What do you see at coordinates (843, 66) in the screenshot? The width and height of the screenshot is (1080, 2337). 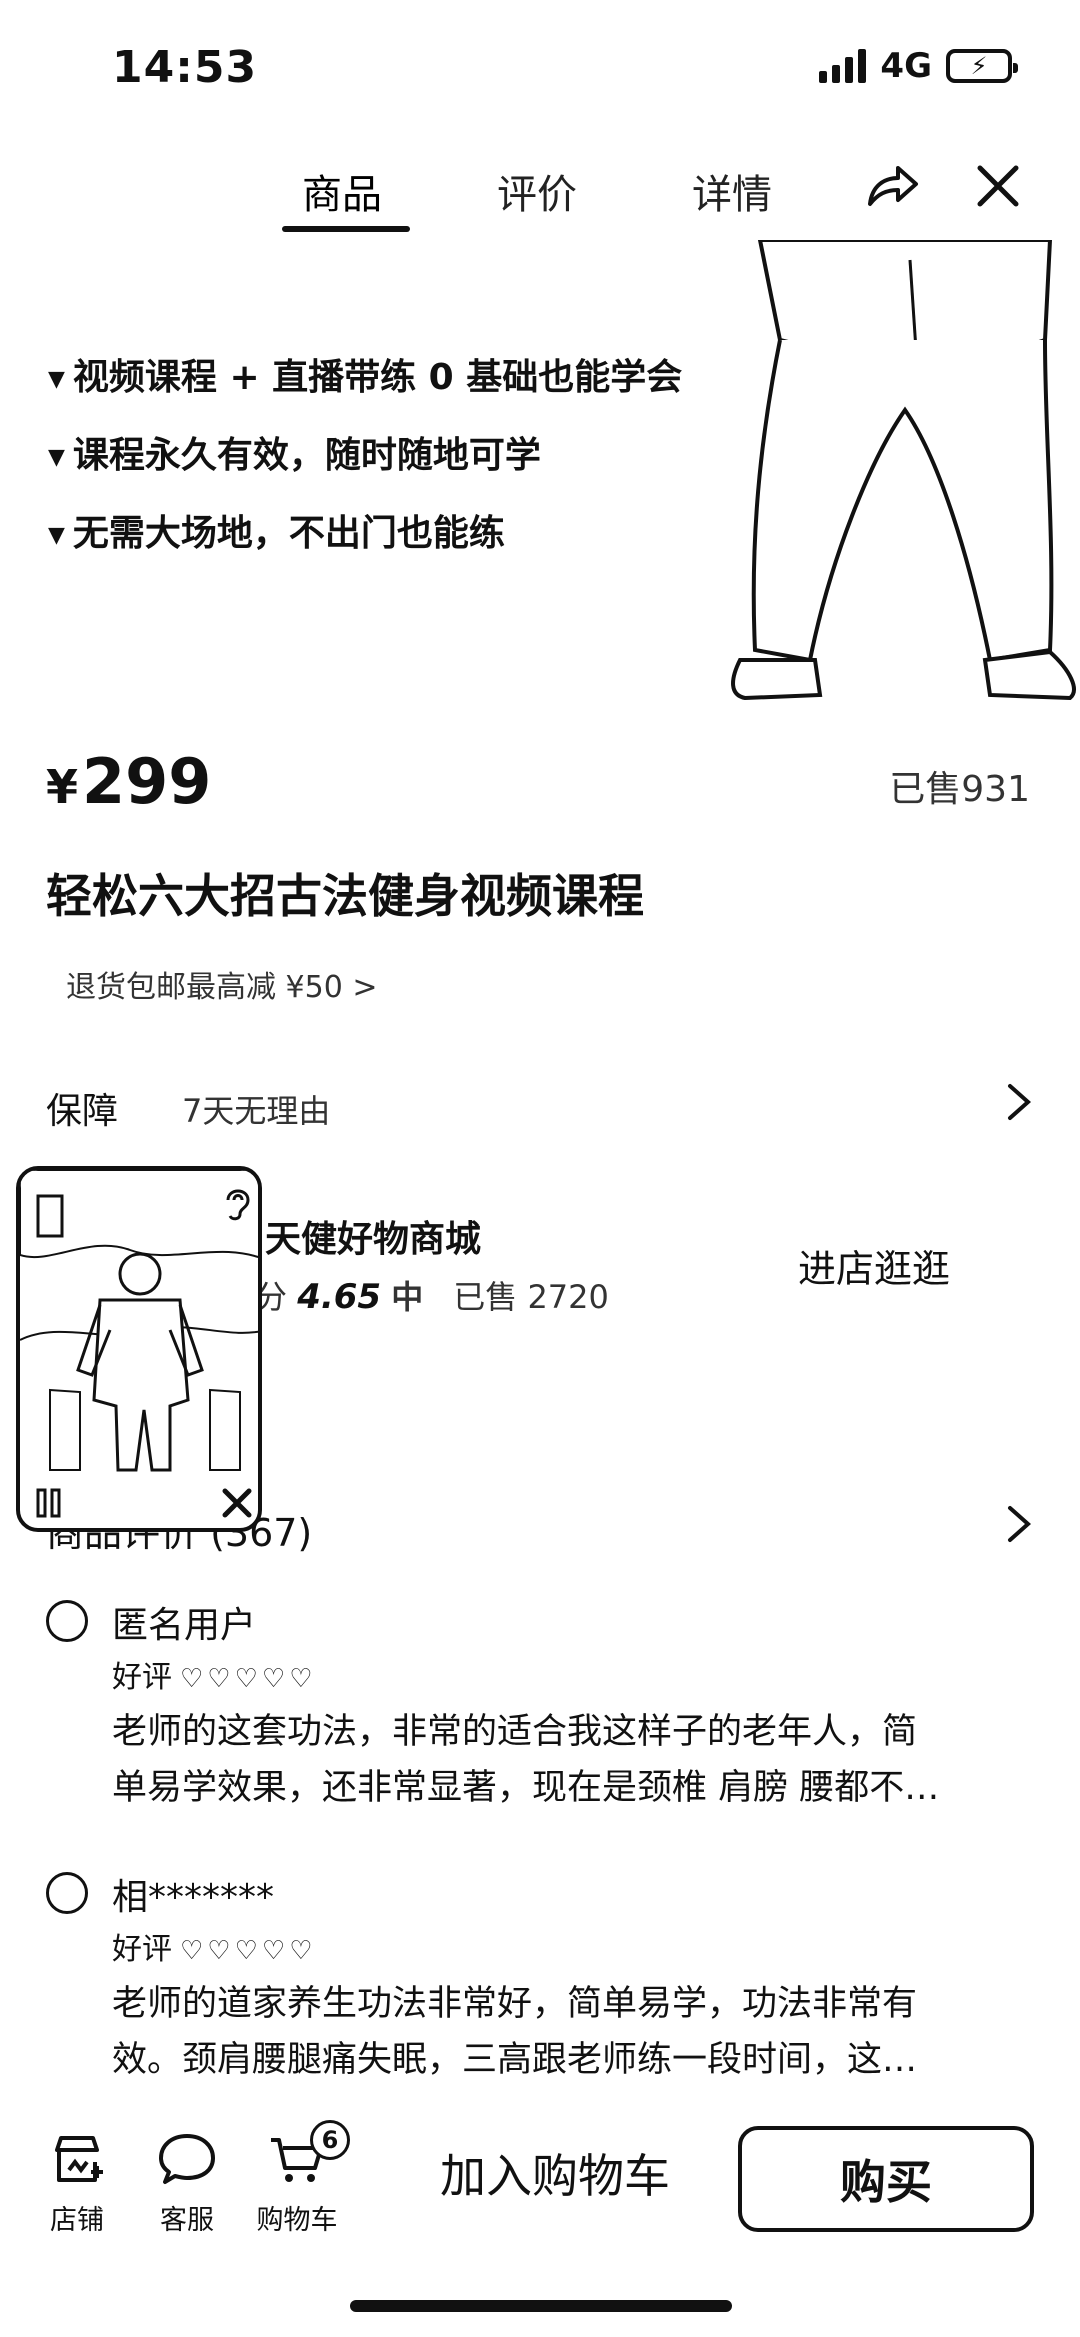 I see `signal-icon` at bounding box center [843, 66].